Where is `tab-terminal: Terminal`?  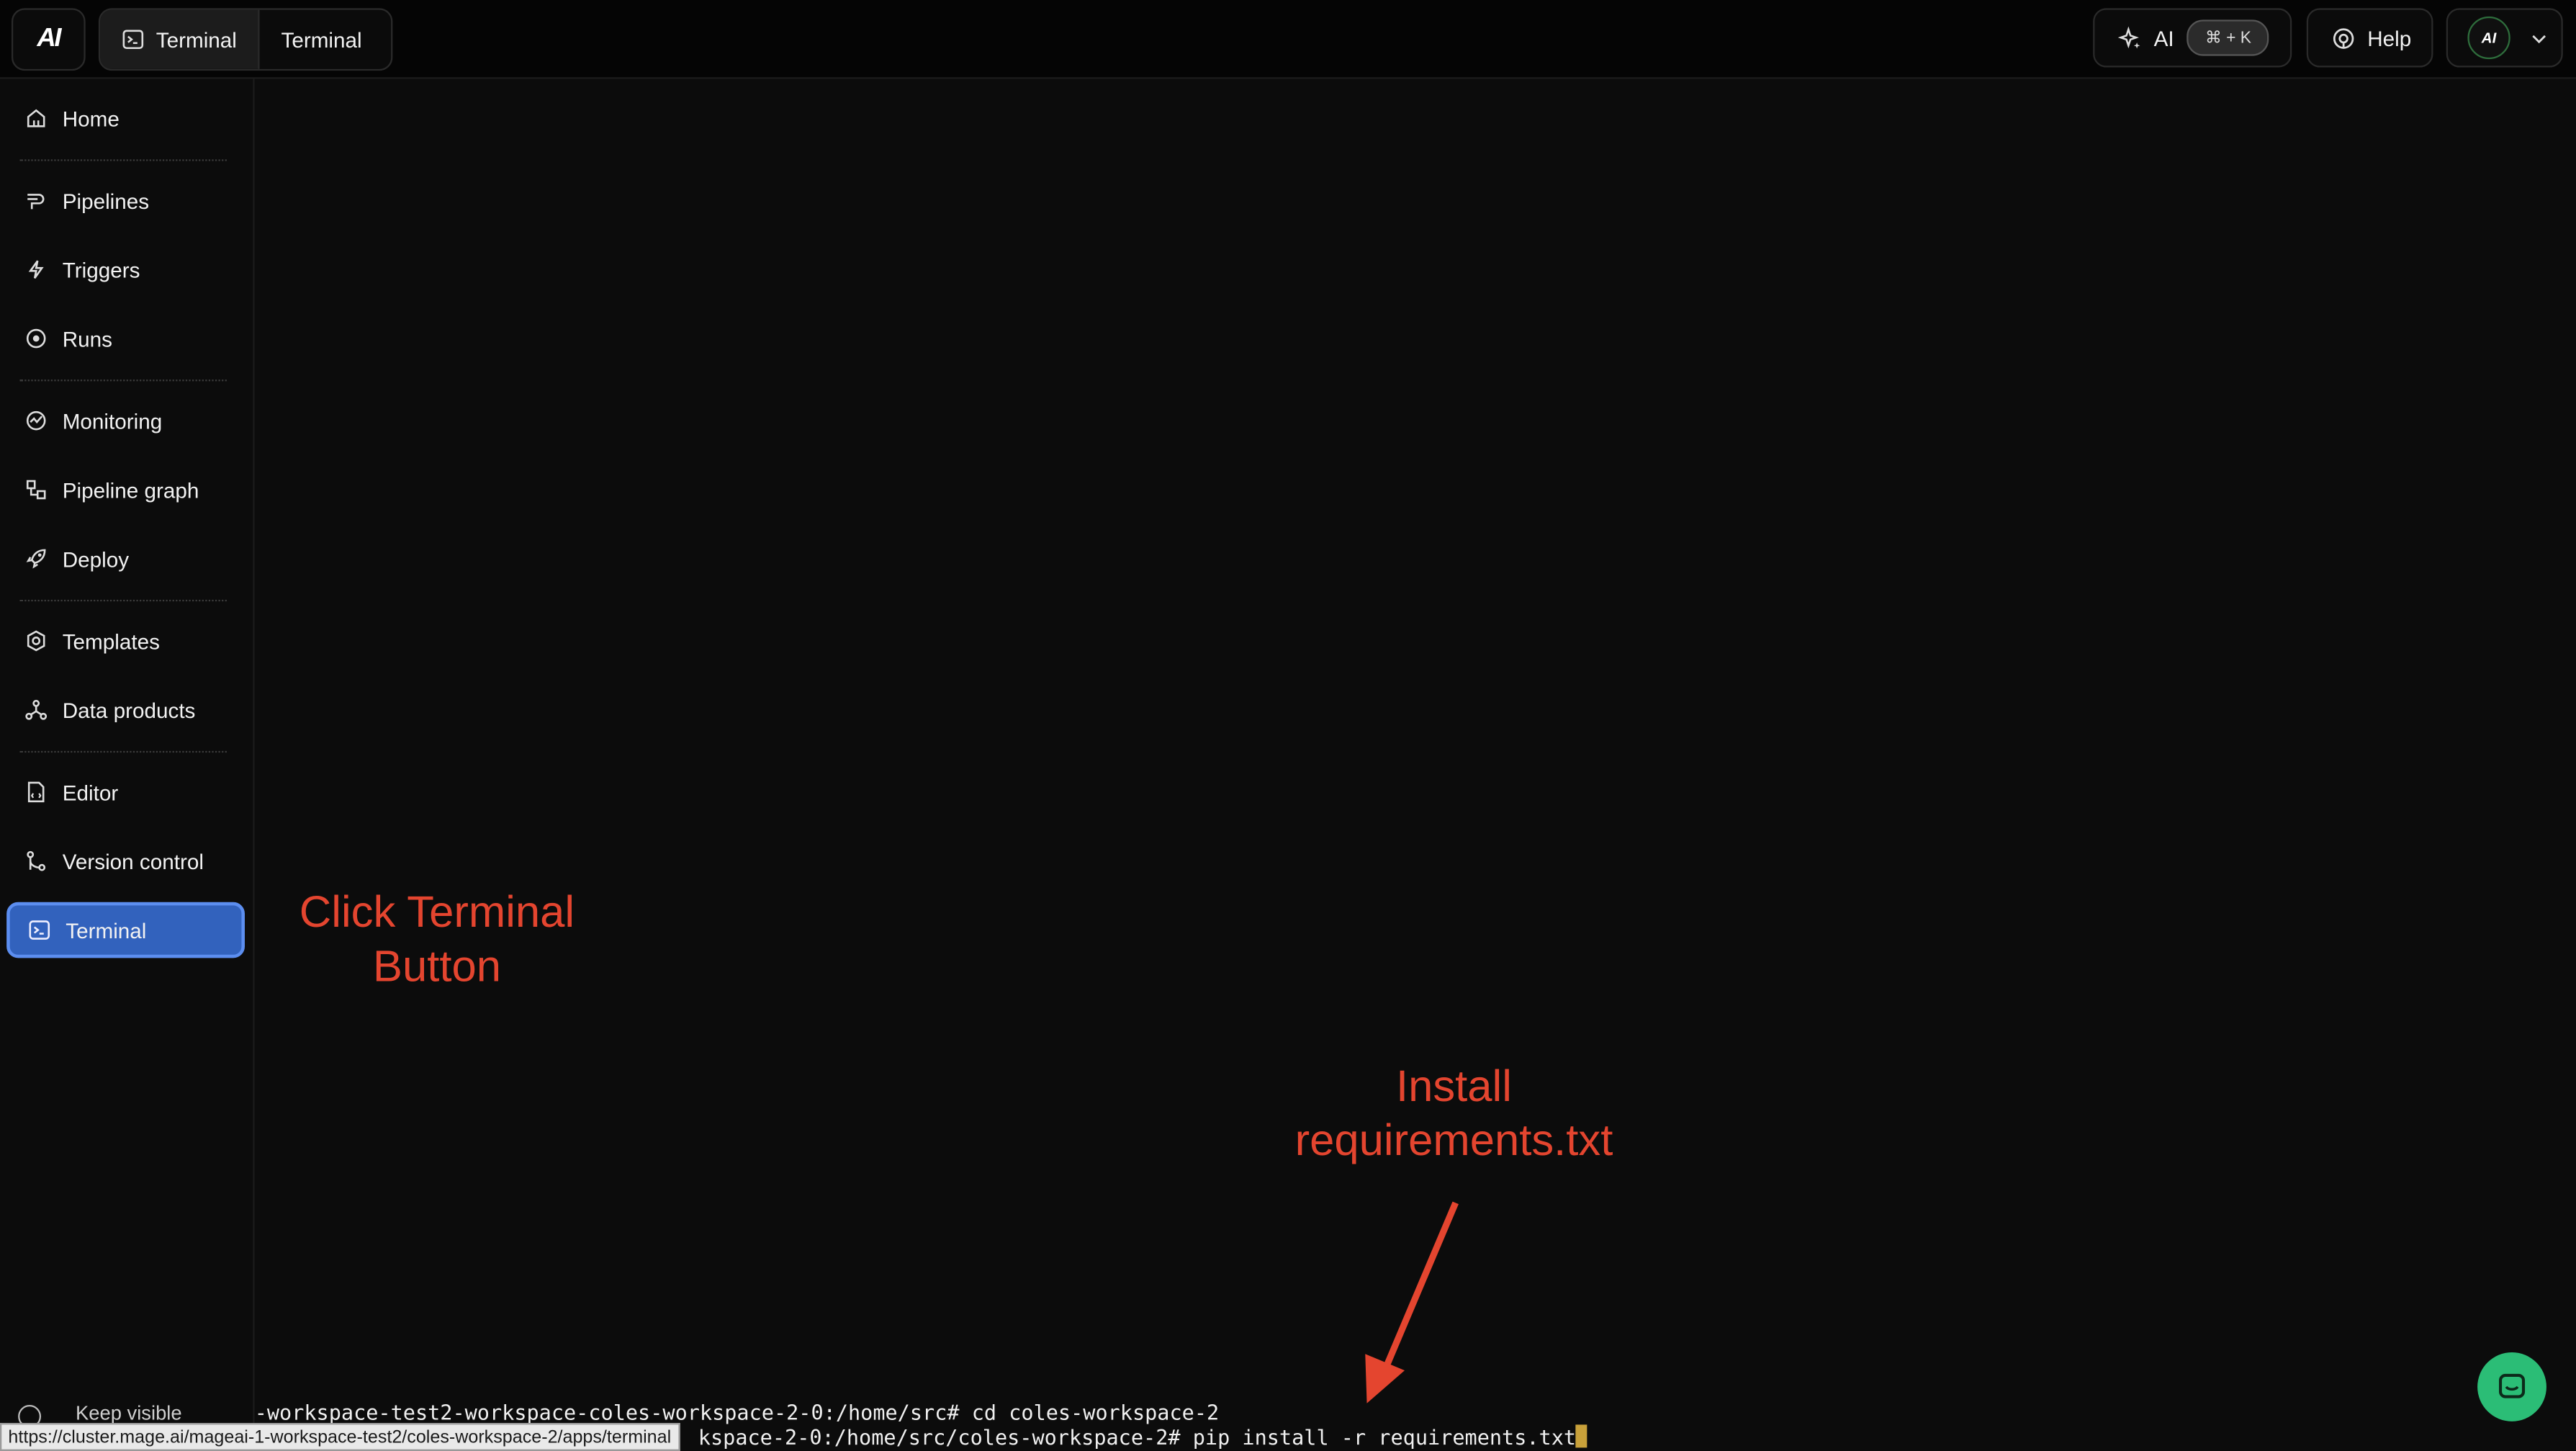 tab-terminal: Terminal is located at coordinates (321, 40).